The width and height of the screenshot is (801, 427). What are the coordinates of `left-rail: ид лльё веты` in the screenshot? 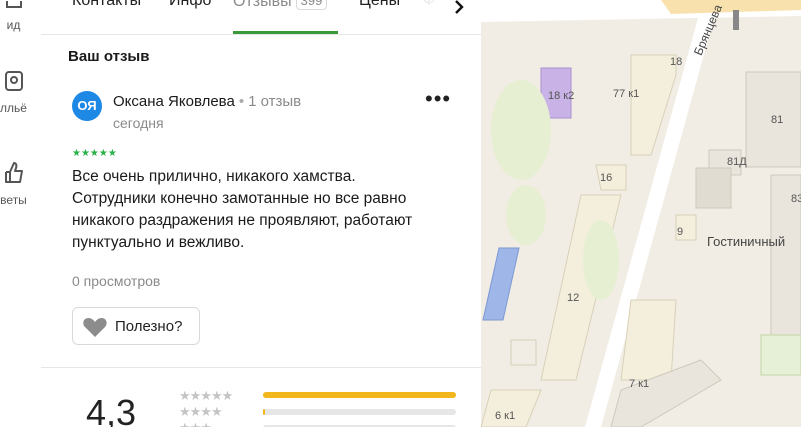 It's located at (21, 213).